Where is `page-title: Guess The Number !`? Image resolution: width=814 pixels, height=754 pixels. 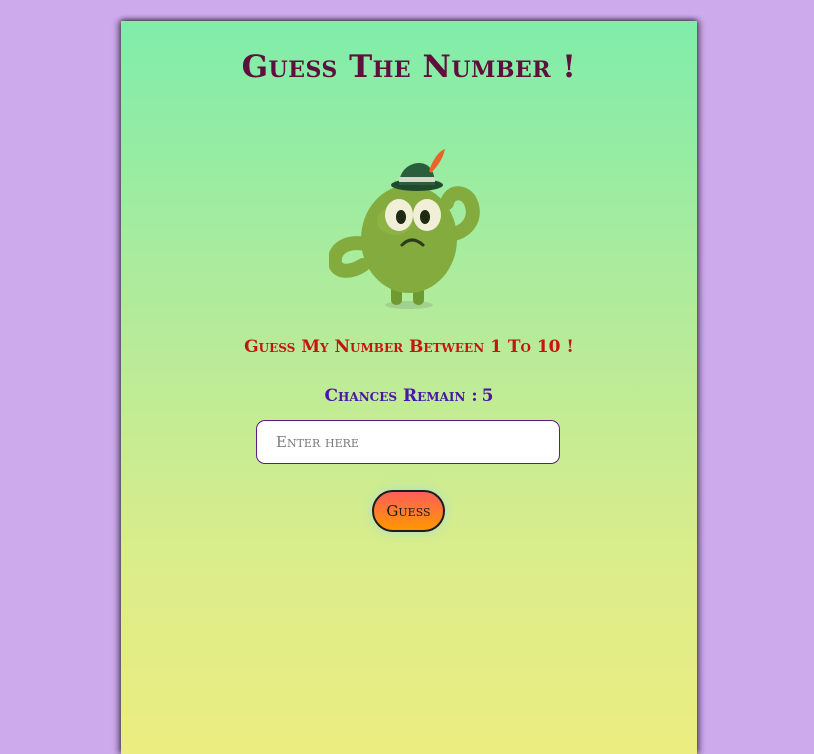 page-title: Guess The Number ! is located at coordinates (409, 67).